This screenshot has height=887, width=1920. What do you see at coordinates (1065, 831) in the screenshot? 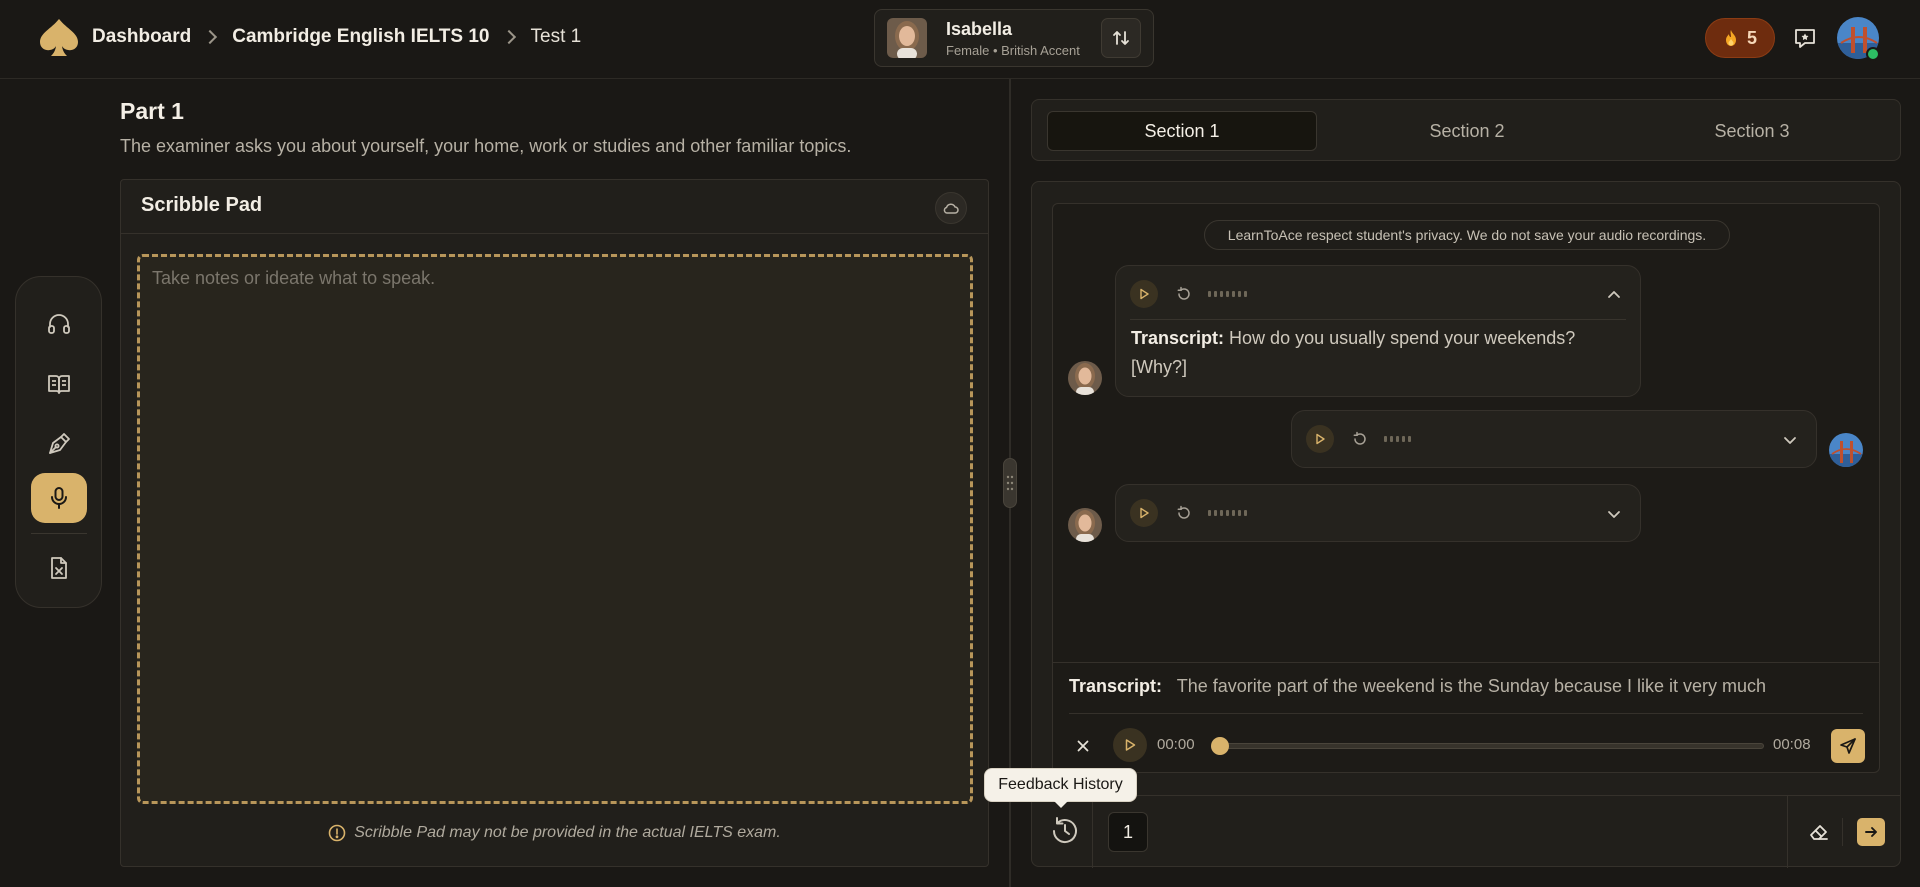
I see `history-icon` at bounding box center [1065, 831].